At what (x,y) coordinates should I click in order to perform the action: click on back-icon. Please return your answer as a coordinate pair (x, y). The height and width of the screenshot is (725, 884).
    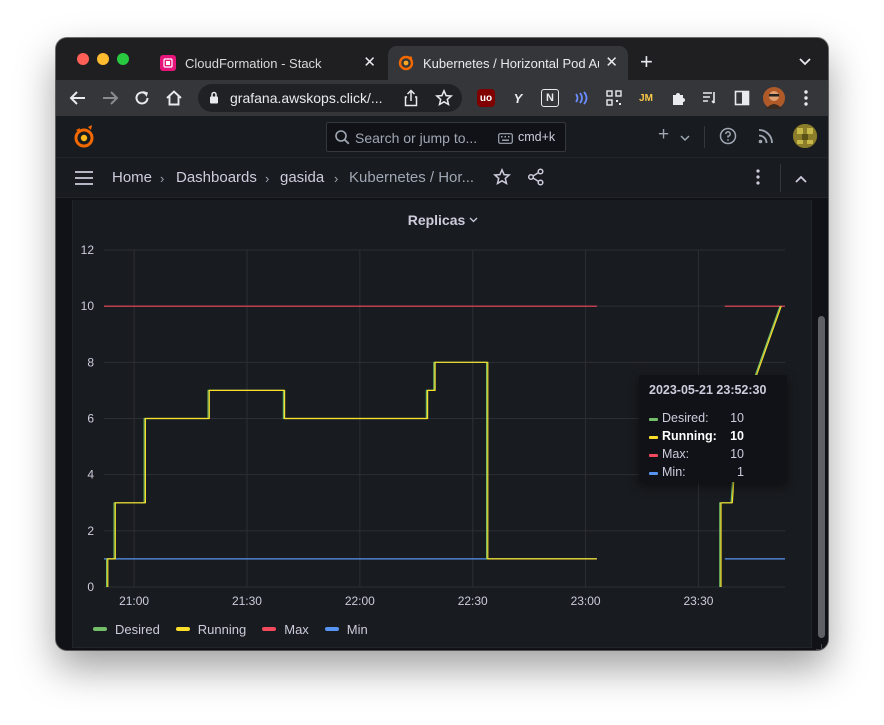
    Looking at the image, I should click on (78, 98).